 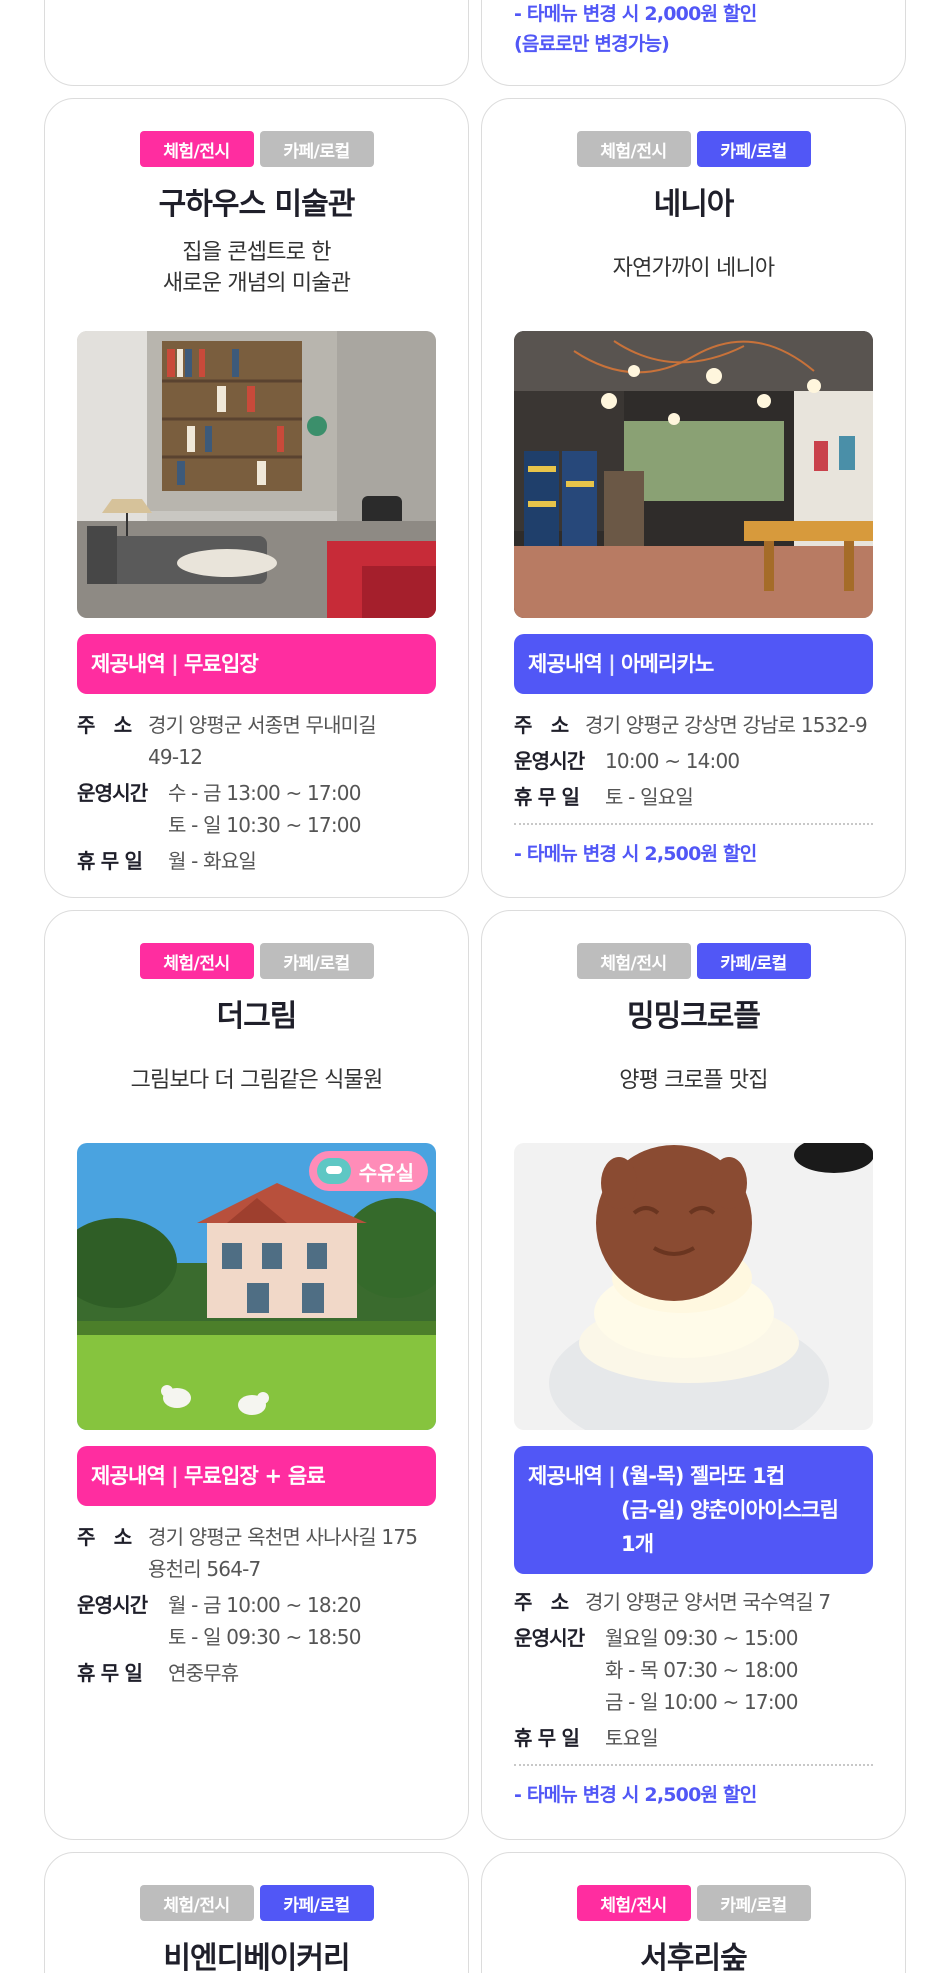 I want to click on hours-line: 토 - 일 10:30 ~ 17:00, so click(x=264, y=825).